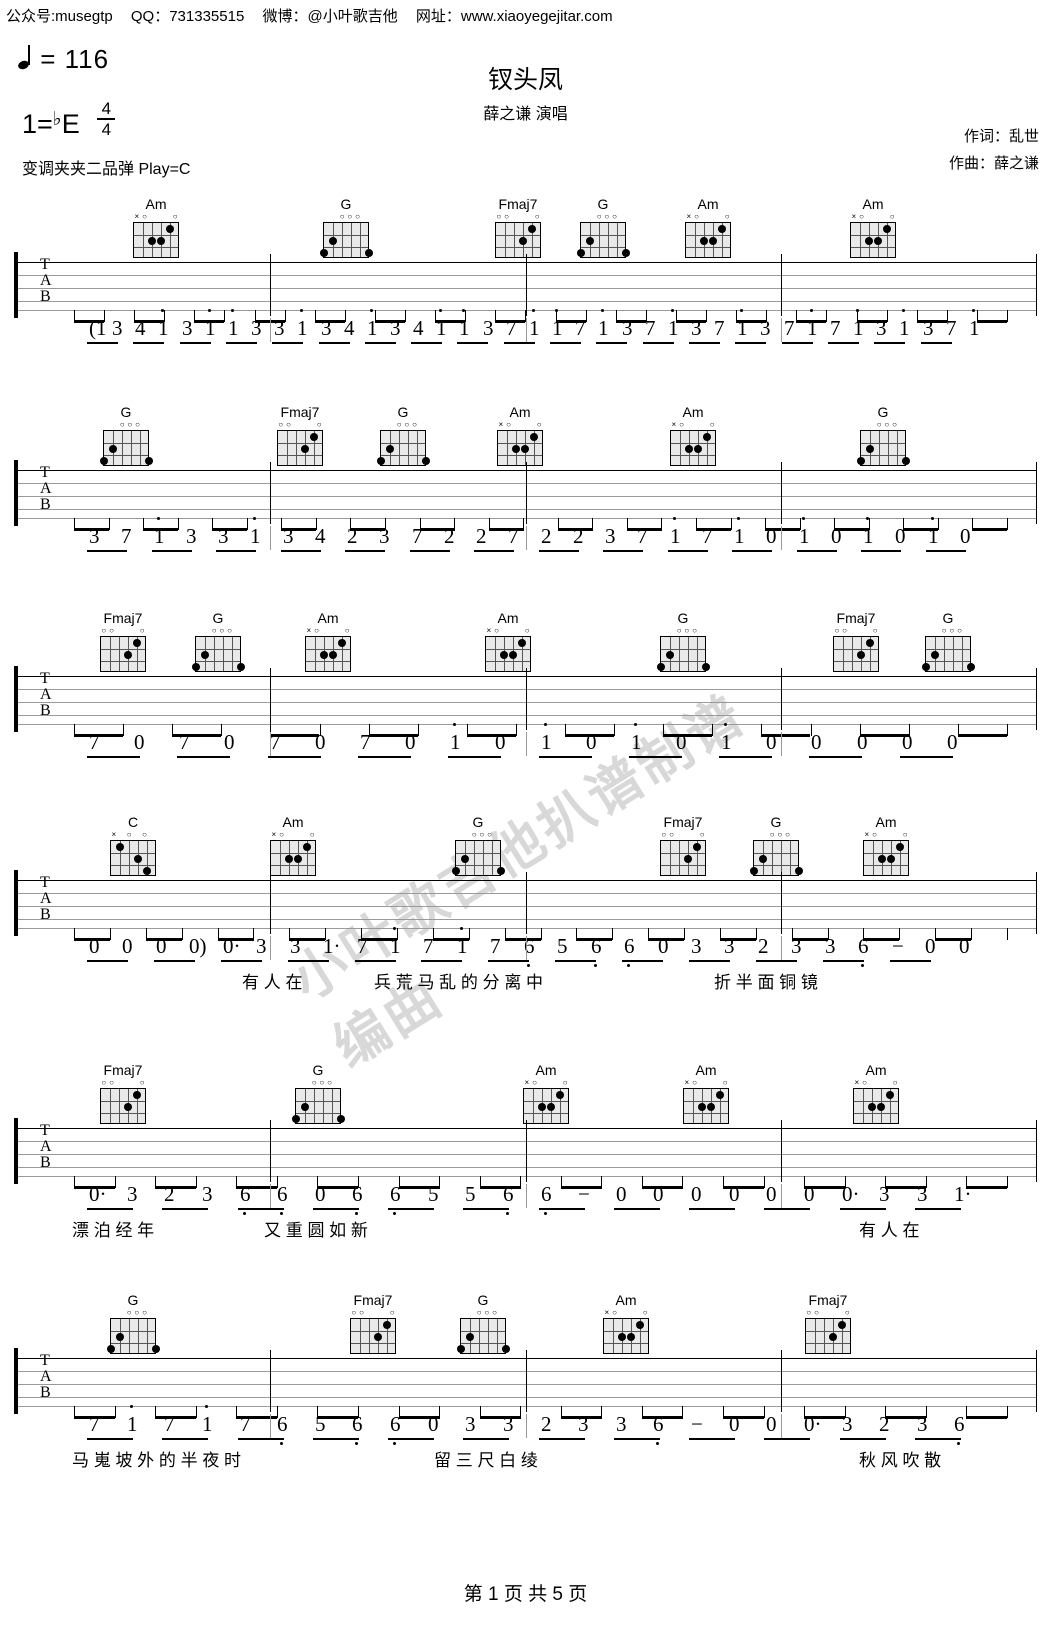 This screenshot has width=1051, height=1628. What do you see at coordinates (529, 965) in the screenshot?
I see `octave-dot-low` at bounding box center [529, 965].